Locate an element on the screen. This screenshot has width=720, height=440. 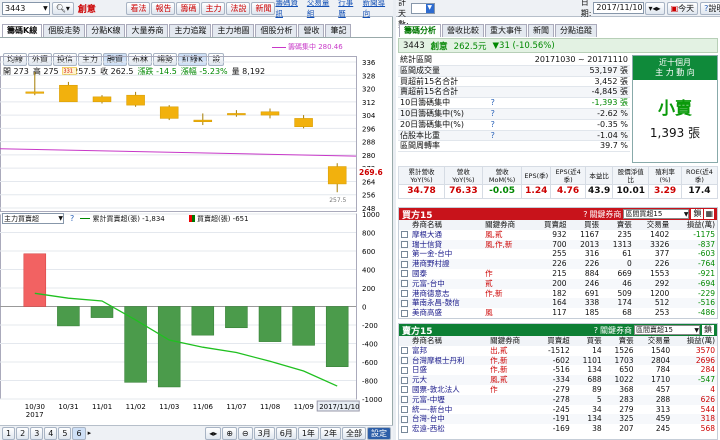
link-calendar: 行事曆 is located at coordinates (348, 9).